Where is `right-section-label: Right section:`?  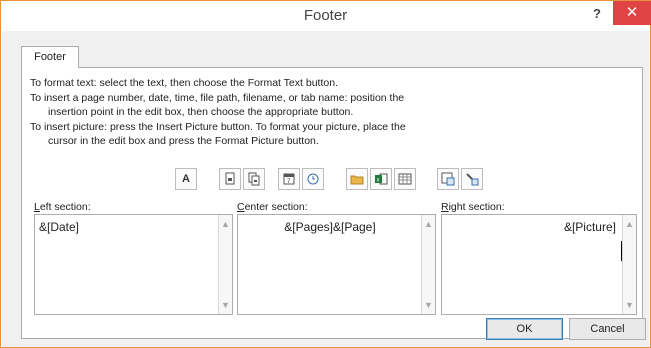 right-section-label: Right section: is located at coordinates (473, 207).